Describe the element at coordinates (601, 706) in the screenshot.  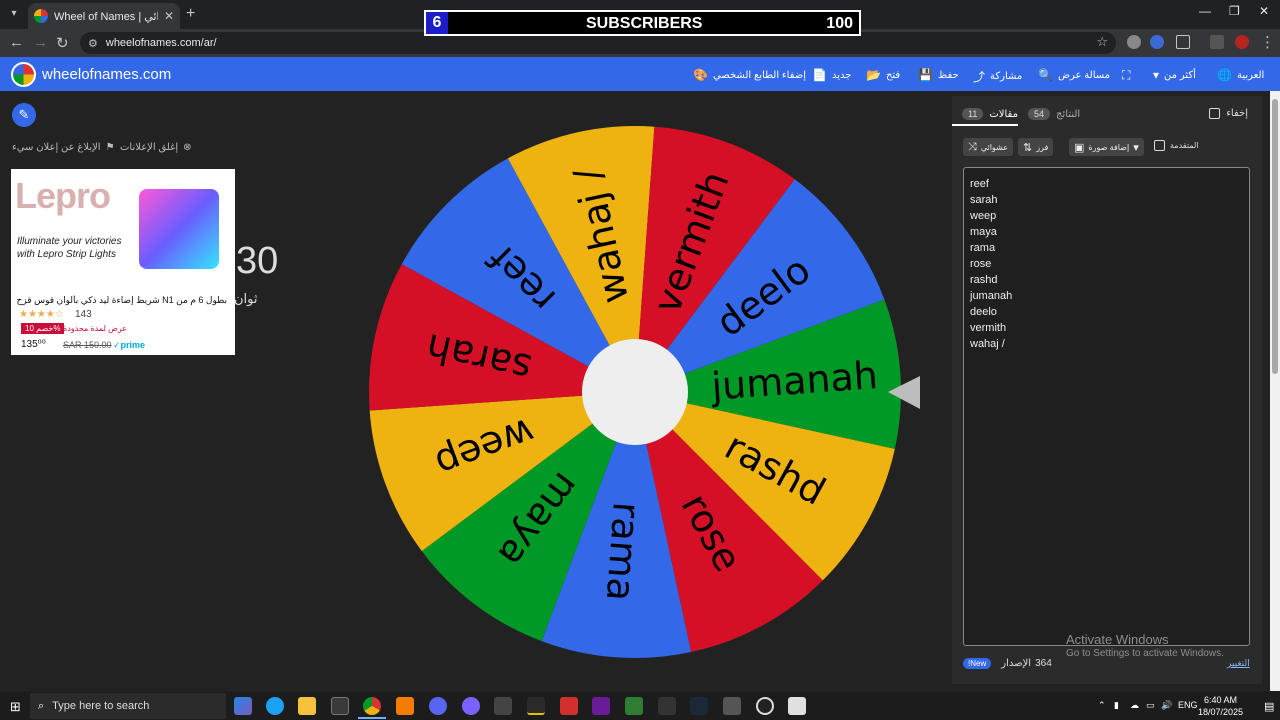
I see `app-icon-next` at that location.